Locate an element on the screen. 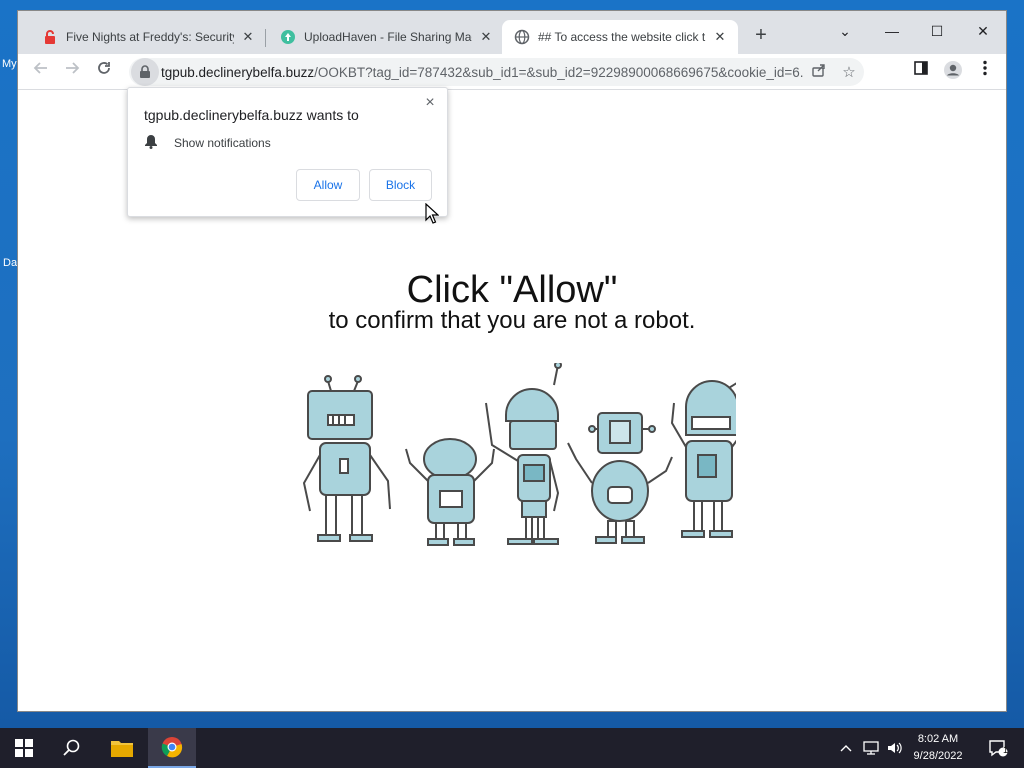 Image resolution: width=1024 pixels, height=768 pixels. clock-time: 8:02 AM is located at coordinates (938, 739).